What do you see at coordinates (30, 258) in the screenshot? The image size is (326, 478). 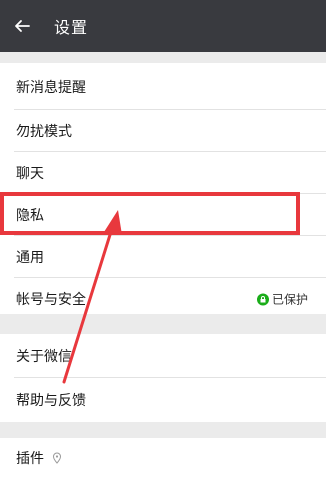 I see `row-label: 通用` at bounding box center [30, 258].